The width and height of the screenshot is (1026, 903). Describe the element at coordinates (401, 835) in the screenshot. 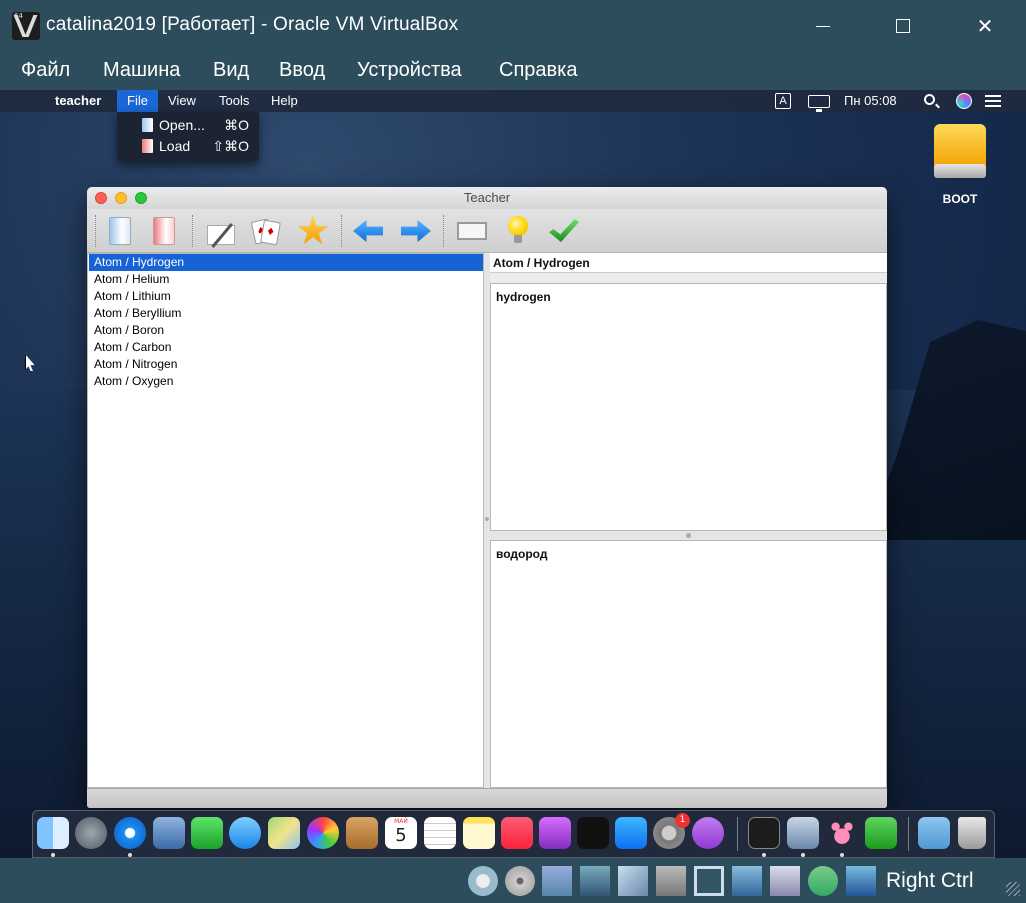

I see `calendar-day: 5` at that location.